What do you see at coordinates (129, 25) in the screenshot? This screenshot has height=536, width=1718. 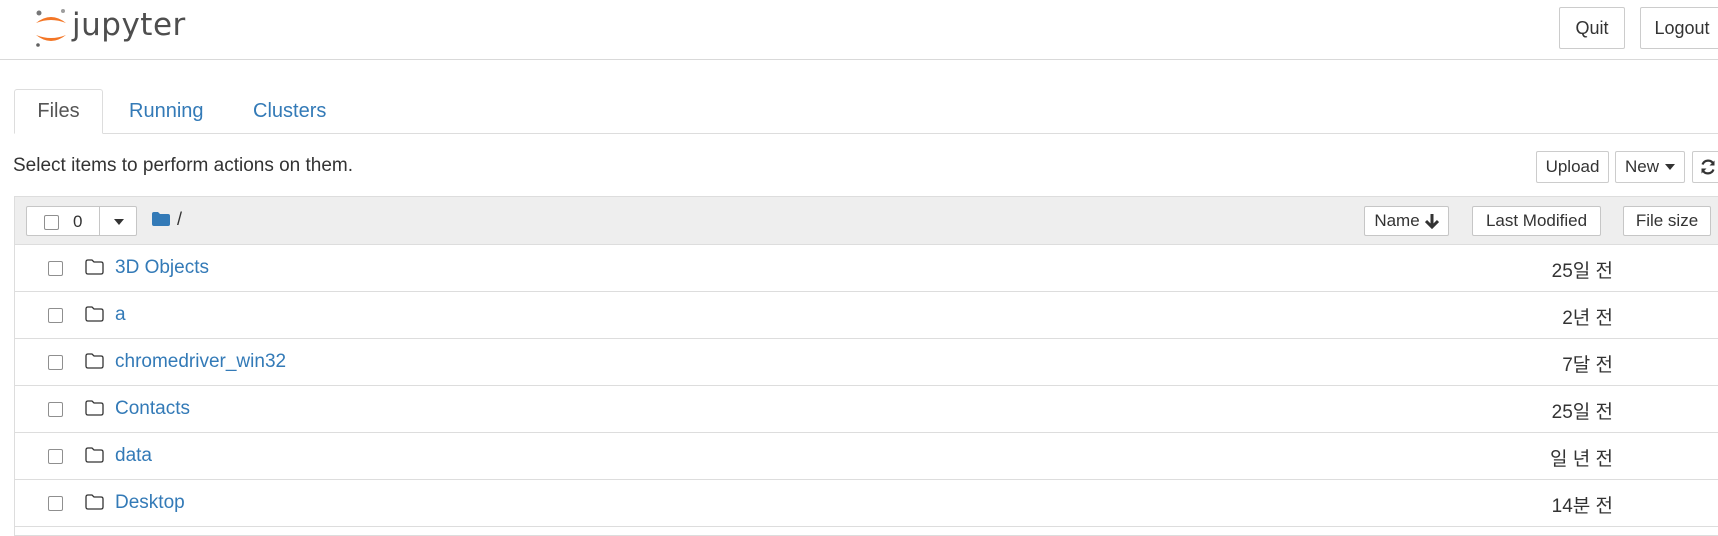 I see `logo-text: jupyter` at bounding box center [129, 25].